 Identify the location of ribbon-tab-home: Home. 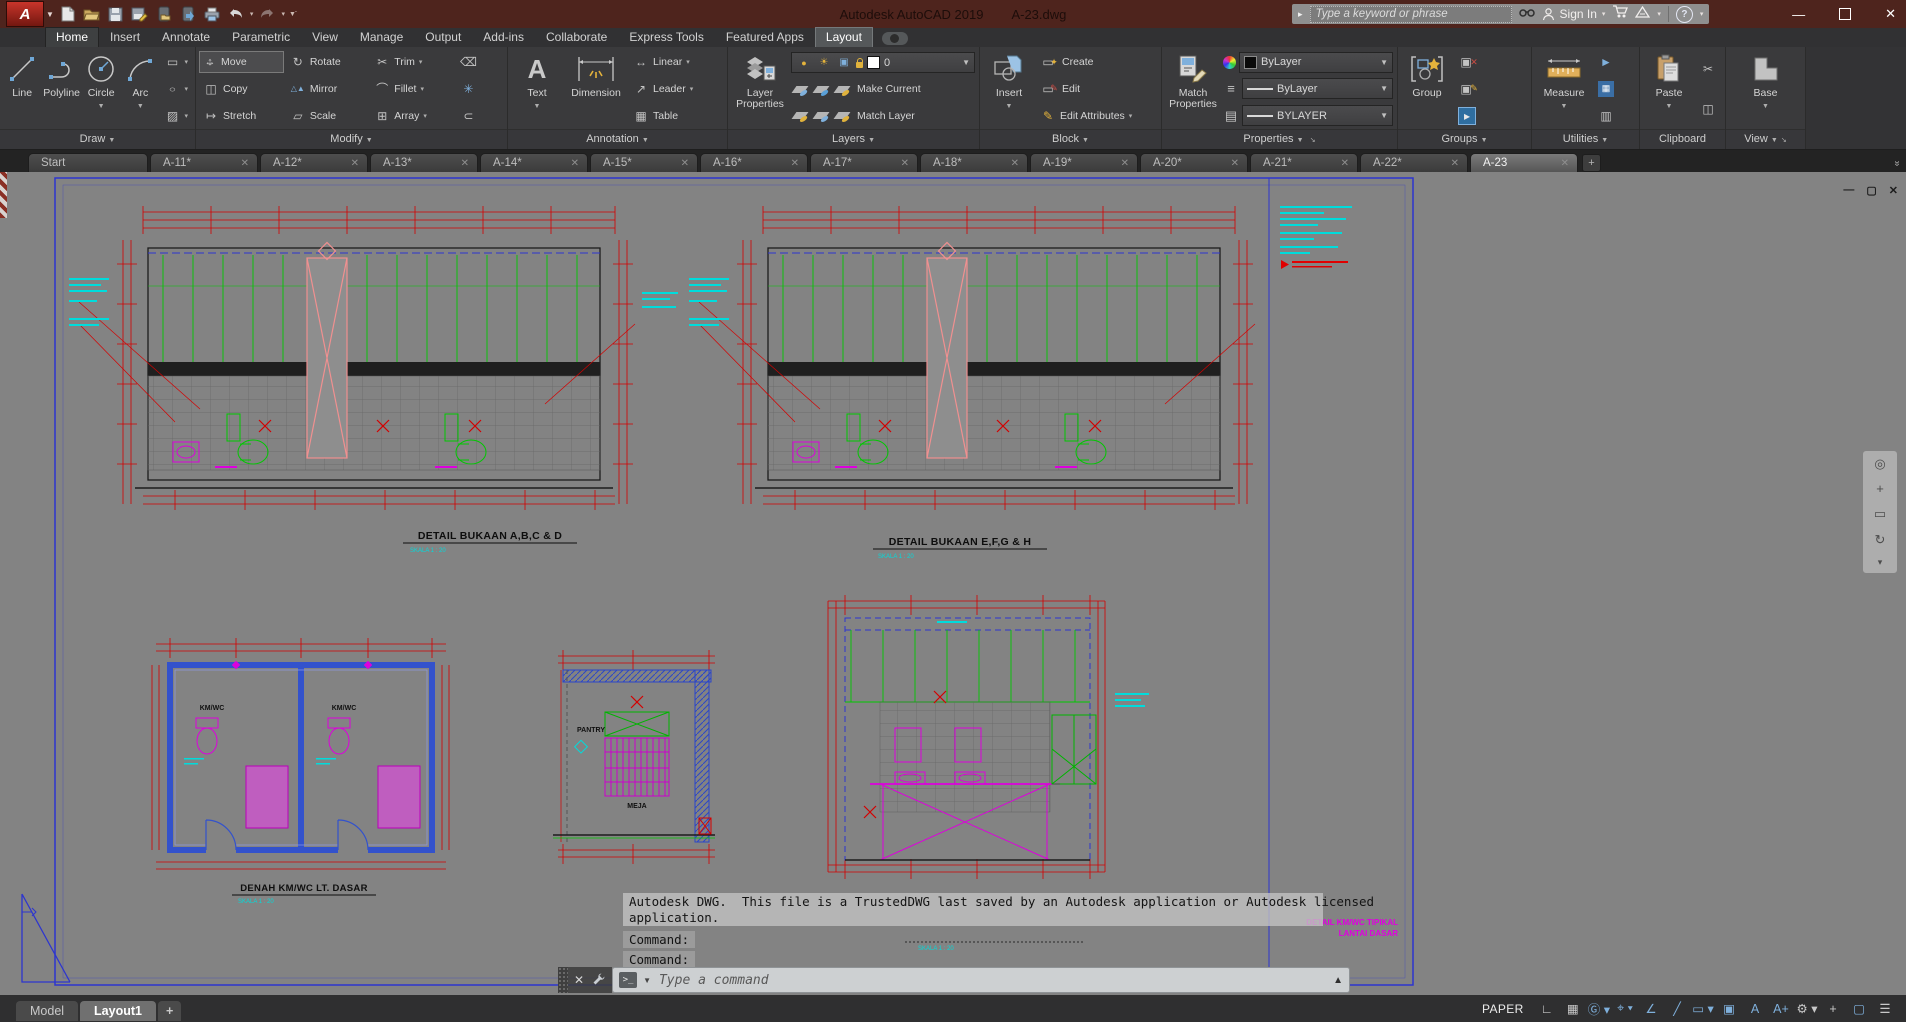
(72, 37).